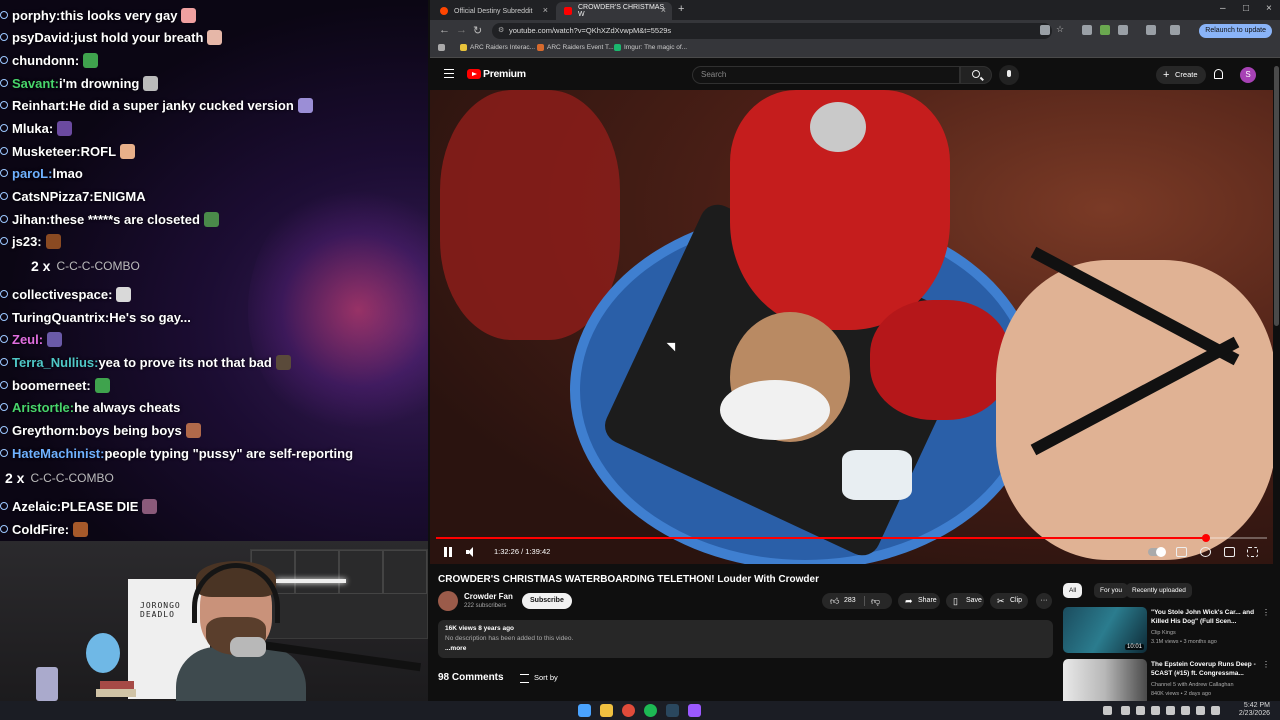 Image resolution: width=1280 pixels, height=720 pixels. What do you see at coordinates (1157, 552) in the screenshot?
I see `autoplay-toggle` at bounding box center [1157, 552].